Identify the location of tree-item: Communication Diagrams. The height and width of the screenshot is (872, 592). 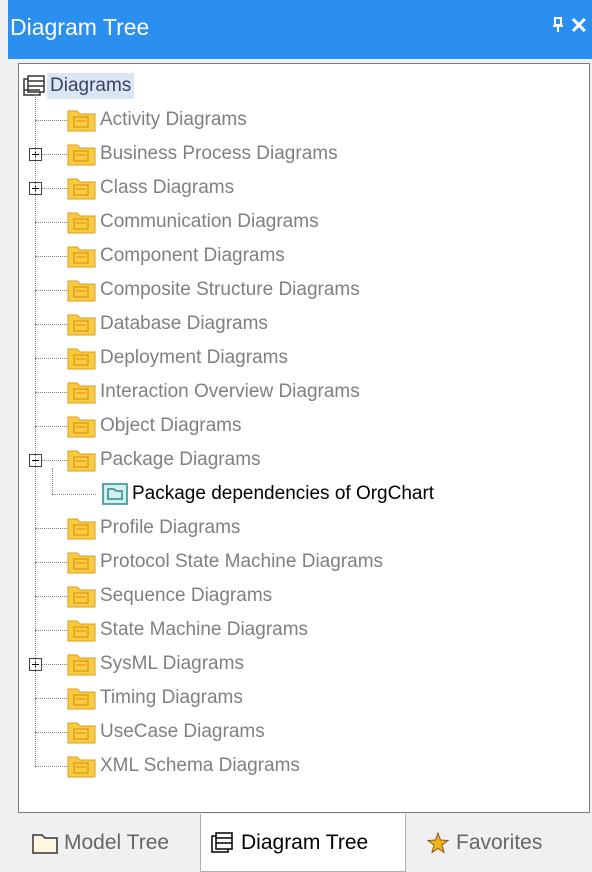
(193, 222).